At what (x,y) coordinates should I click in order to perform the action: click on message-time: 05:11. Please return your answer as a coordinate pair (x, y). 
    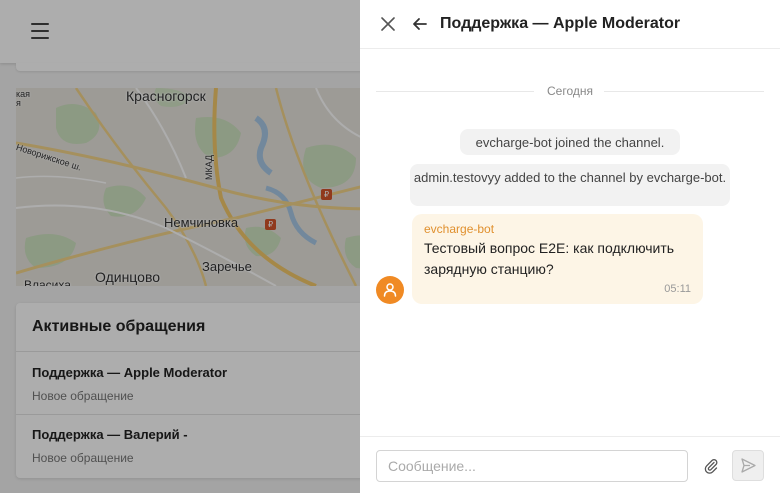
    Looking at the image, I should click on (677, 289).